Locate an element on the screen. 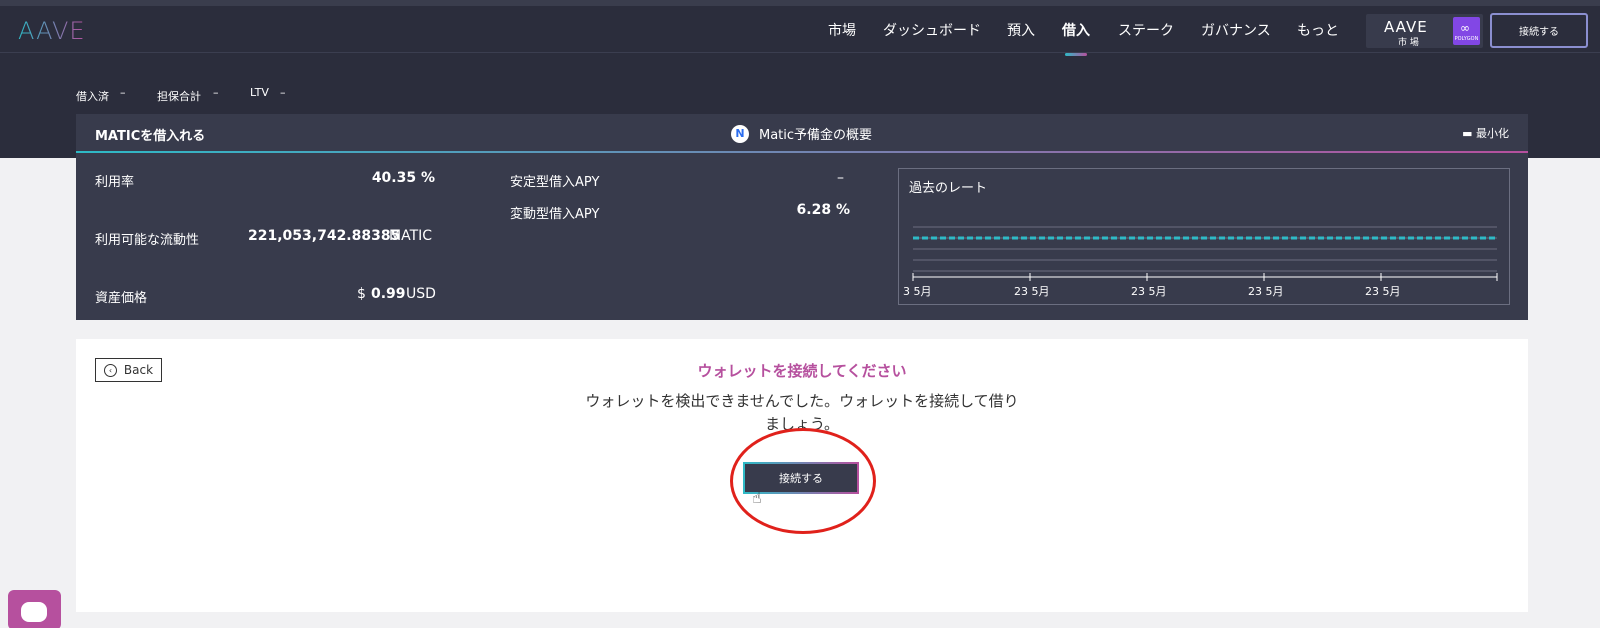  historical-rate-chart: 過去のレート 3 5月 23 5月 23 5月 23 5月 23 5月 is located at coordinates (1204, 236).